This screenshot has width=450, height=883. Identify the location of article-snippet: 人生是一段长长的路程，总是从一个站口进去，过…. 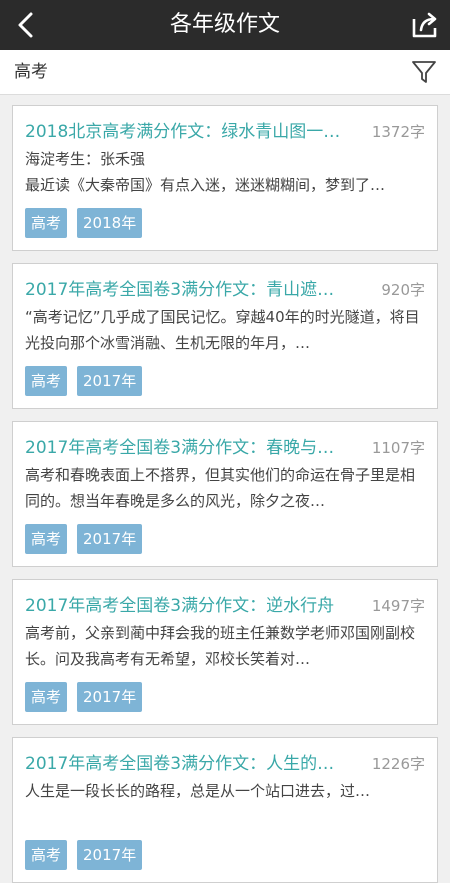
(198, 791).